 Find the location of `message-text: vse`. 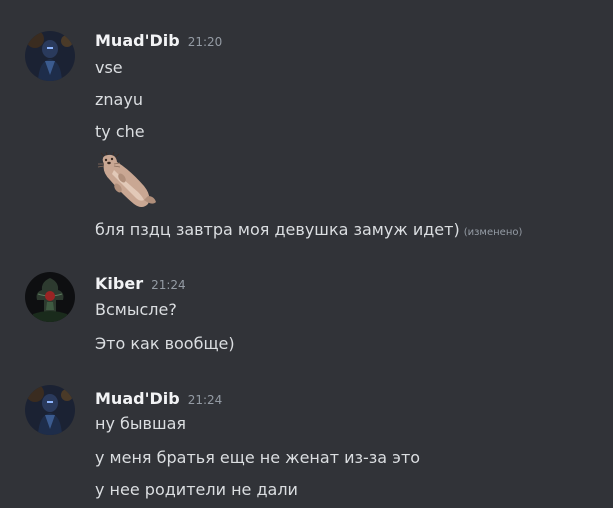

message-text: vse is located at coordinates (109, 67).